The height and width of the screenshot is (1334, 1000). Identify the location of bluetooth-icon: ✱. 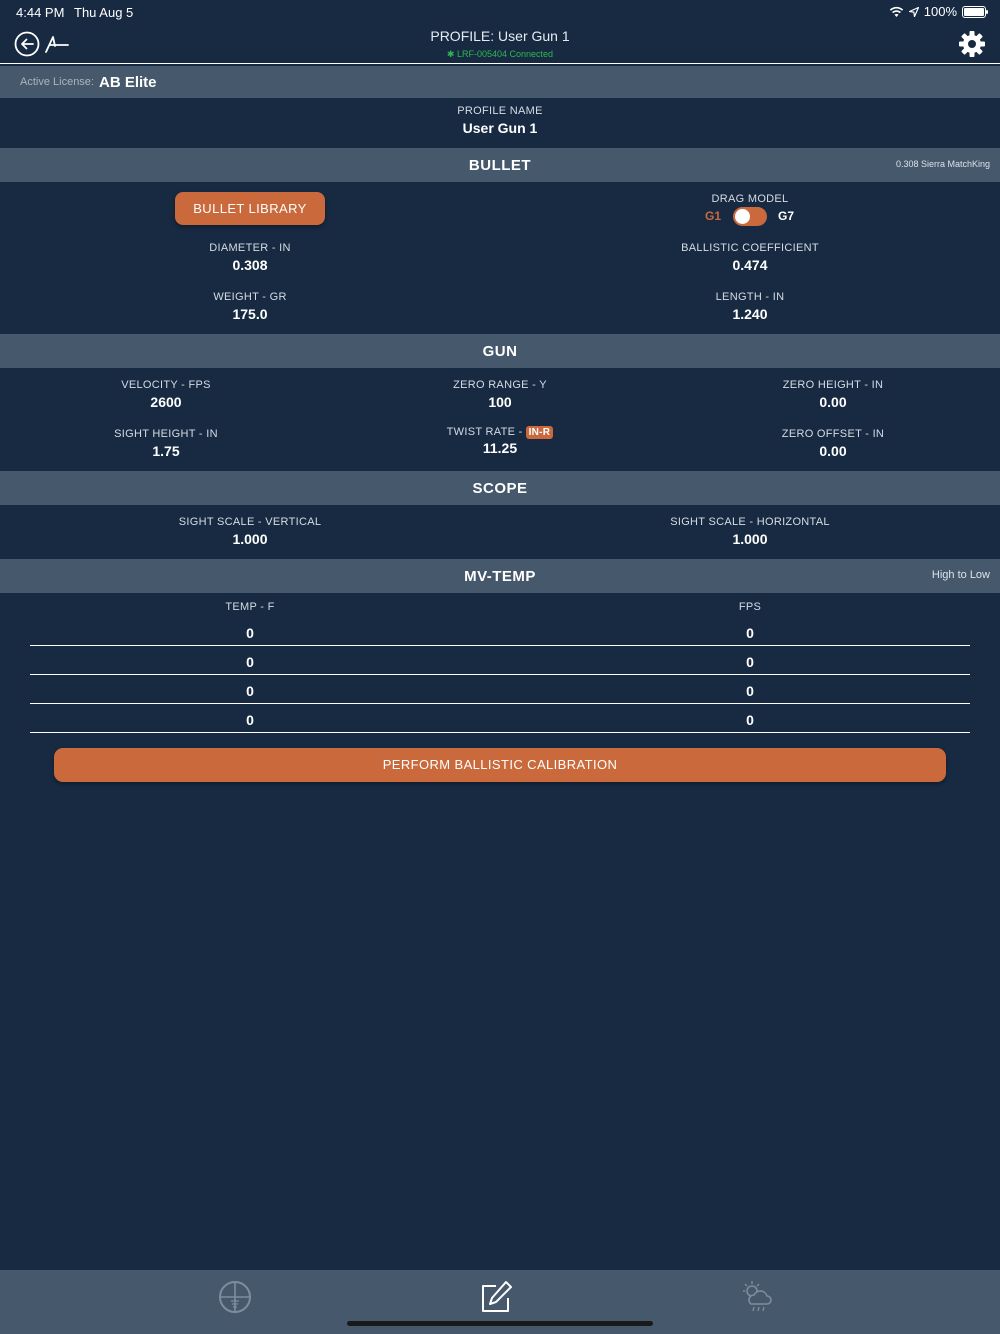
(450, 54).